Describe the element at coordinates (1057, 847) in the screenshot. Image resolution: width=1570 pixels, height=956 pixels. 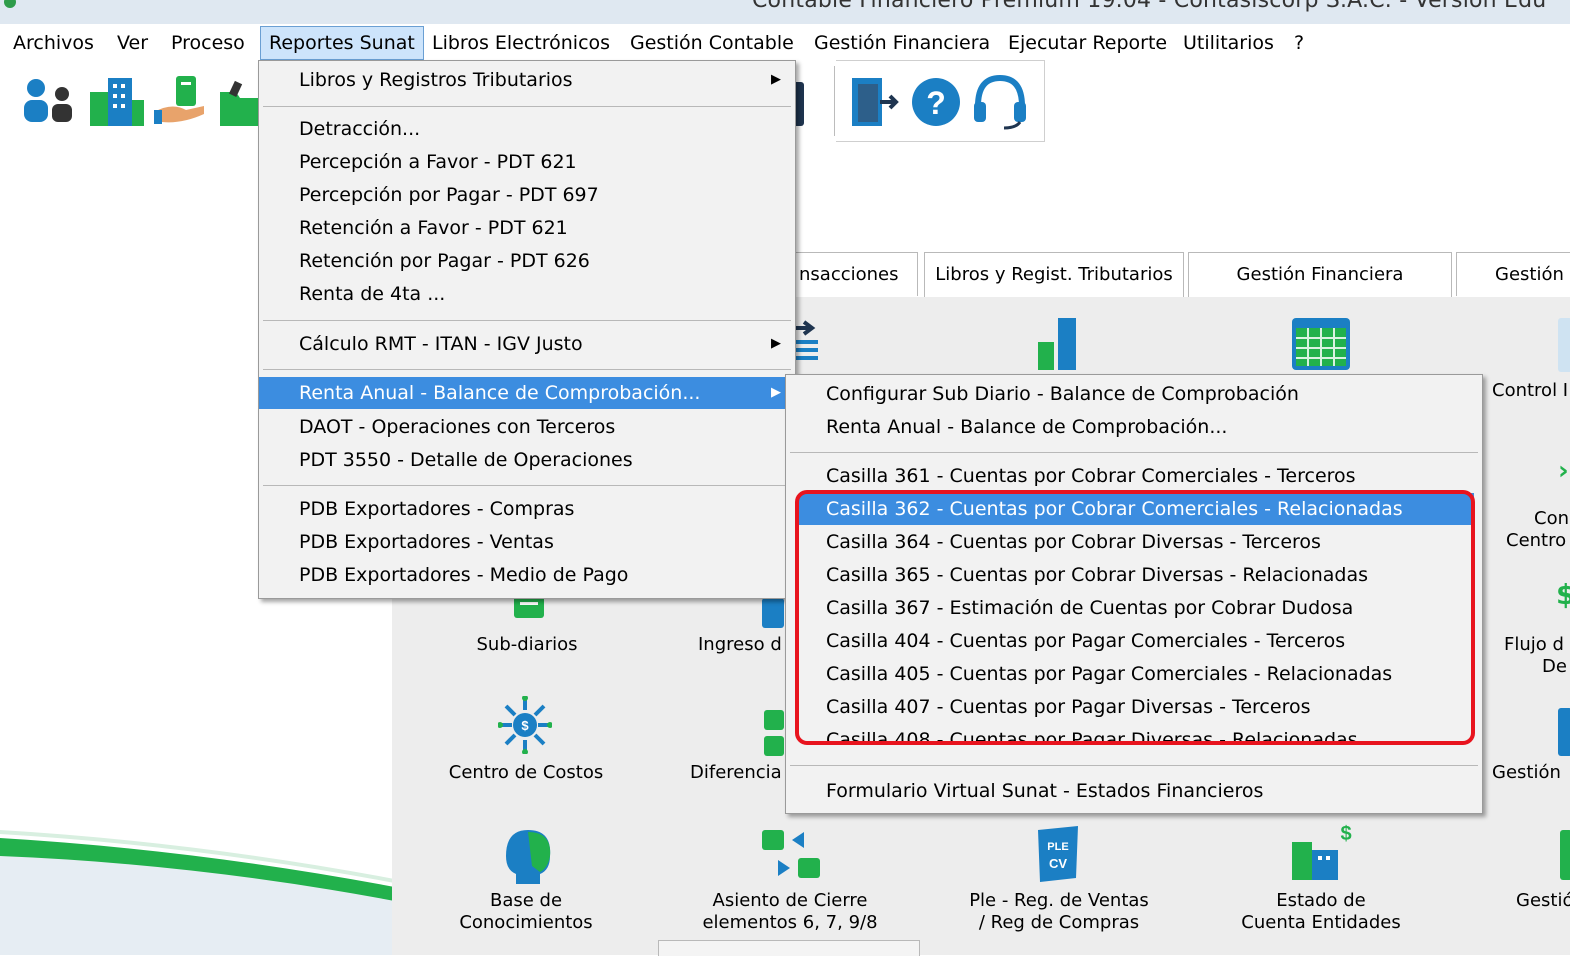
I see `svg-text: PLE` at that location.